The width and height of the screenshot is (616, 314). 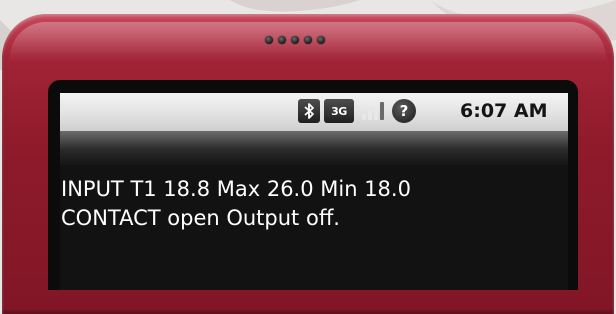 What do you see at coordinates (200, 218) in the screenshot?
I see `message-line-2: CONTACT open Output off.` at bounding box center [200, 218].